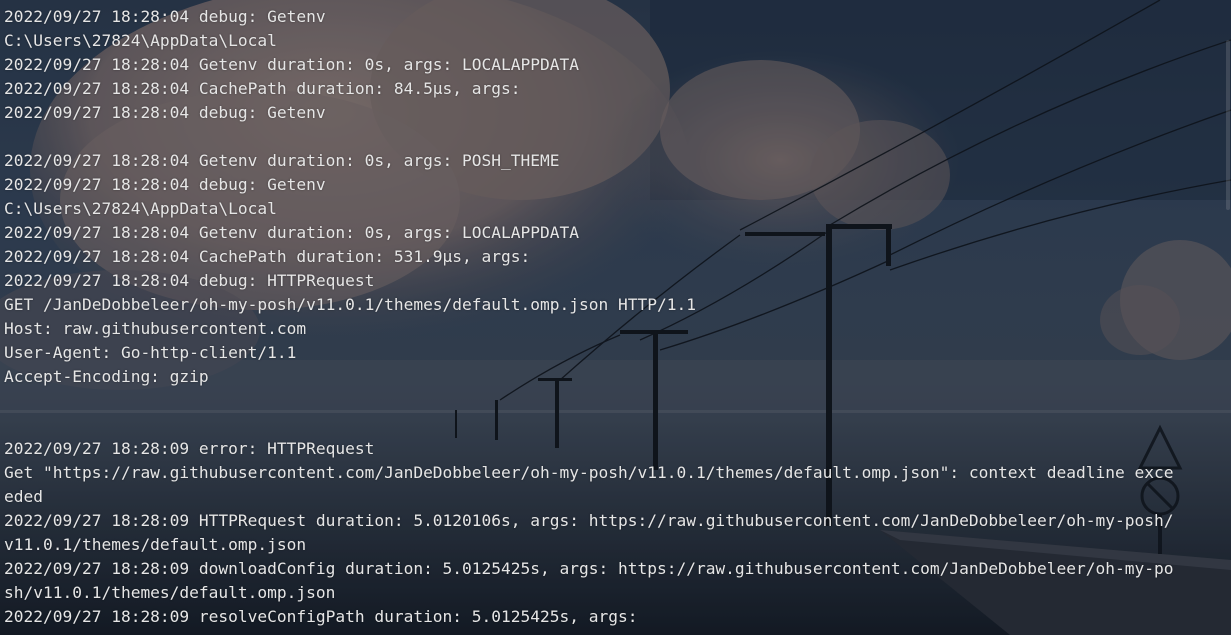 The width and height of the screenshot is (1231, 635). Describe the element at coordinates (1228, 317) in the screenshot. I see `scrollbar` at that location.